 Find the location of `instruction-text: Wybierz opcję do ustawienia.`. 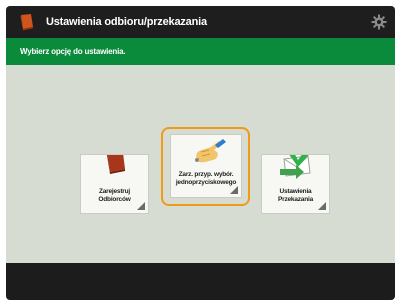

instruction-text: Wybierz opcję do ustawienia. is located at coordinates (73, 51).